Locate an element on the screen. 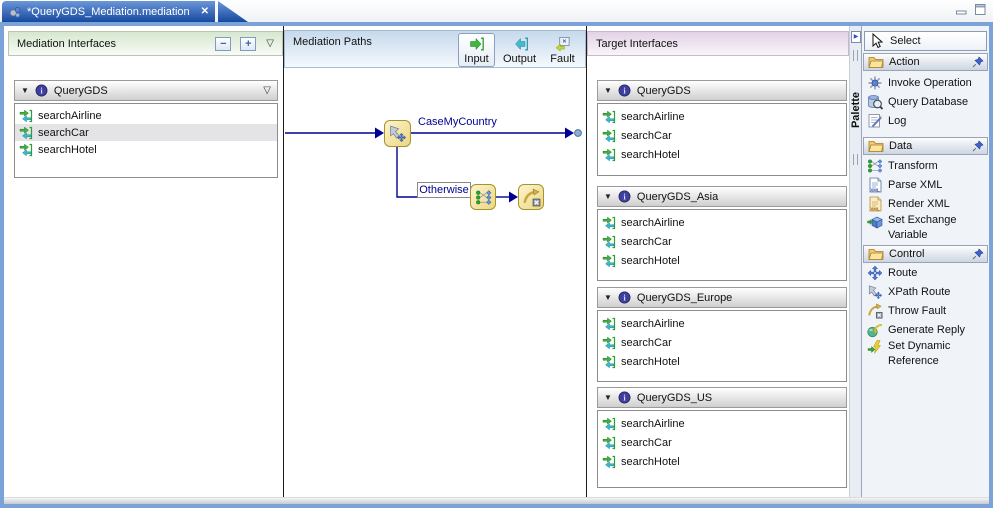  target-group-header-querygds: ▼ QueryGDS is located at coordinates (722, 90).